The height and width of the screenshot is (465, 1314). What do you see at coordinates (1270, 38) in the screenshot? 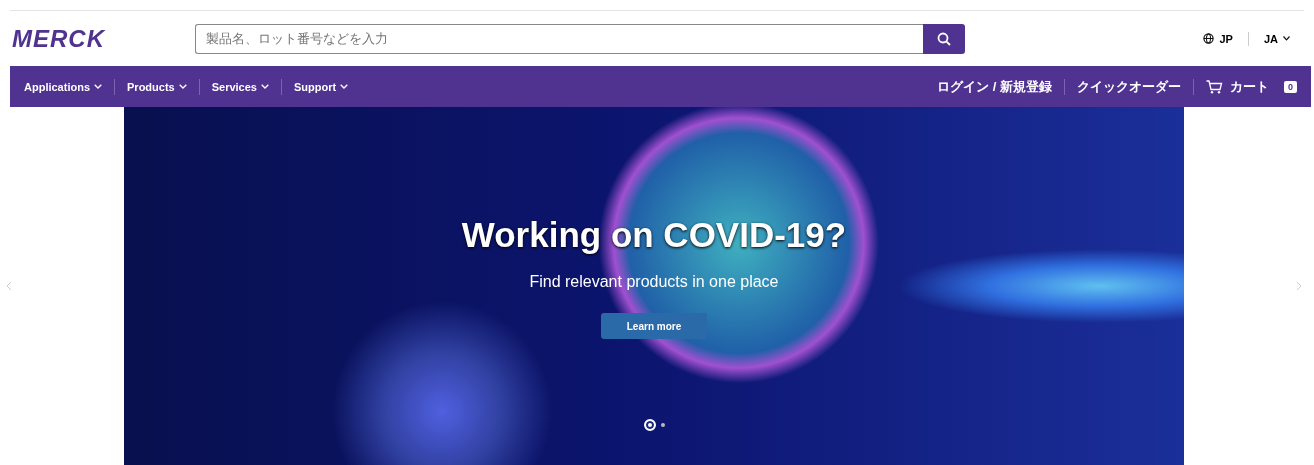
I see `language-selector: JA` at bounding box center [1270, 38].